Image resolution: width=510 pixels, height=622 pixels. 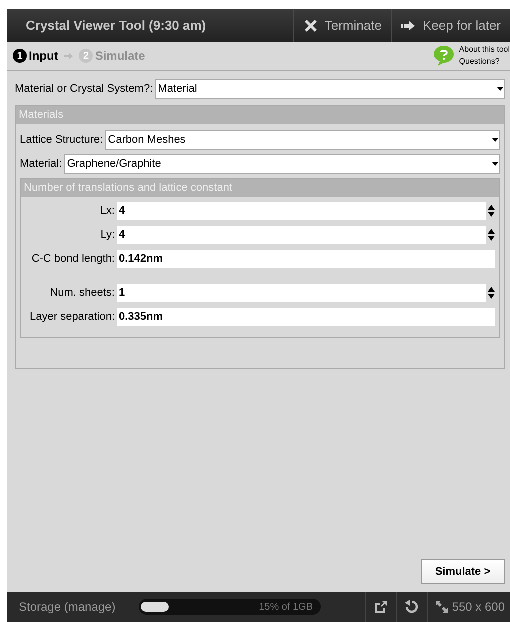 What do you see at coordinates (310, 26) in the screenshot?
I see `close-icon` at bounding box center [310, 26].